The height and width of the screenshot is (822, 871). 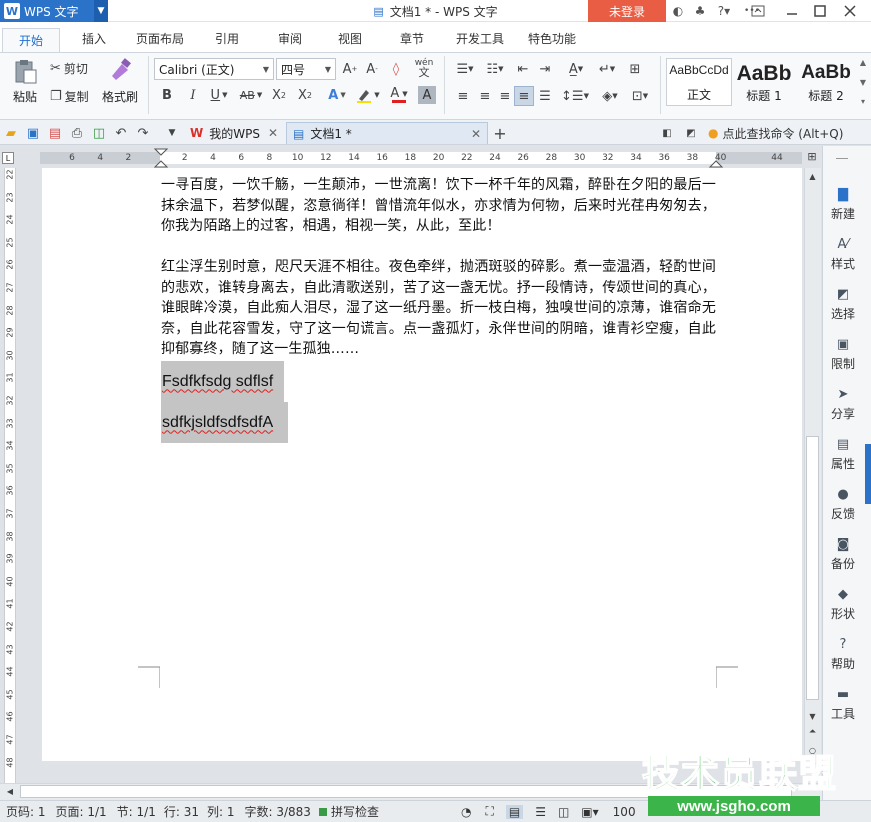 What do you see at coordinates (667, 133) in the screenshot?
I see `share-icon: ◧` at bounding box center [667, 133].